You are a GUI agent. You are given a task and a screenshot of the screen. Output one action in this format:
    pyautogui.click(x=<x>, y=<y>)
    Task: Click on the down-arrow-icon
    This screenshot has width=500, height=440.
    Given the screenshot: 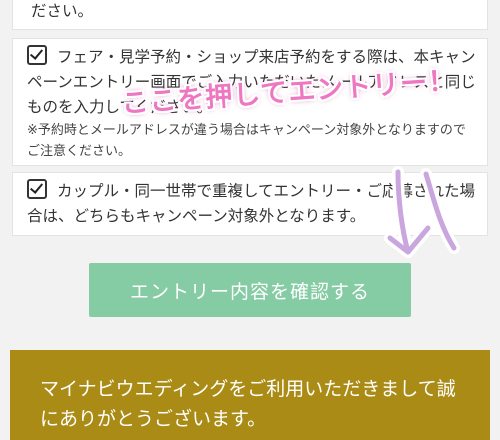 What is the action you would take?
    pyautogui.click(x=422, y=212)
    